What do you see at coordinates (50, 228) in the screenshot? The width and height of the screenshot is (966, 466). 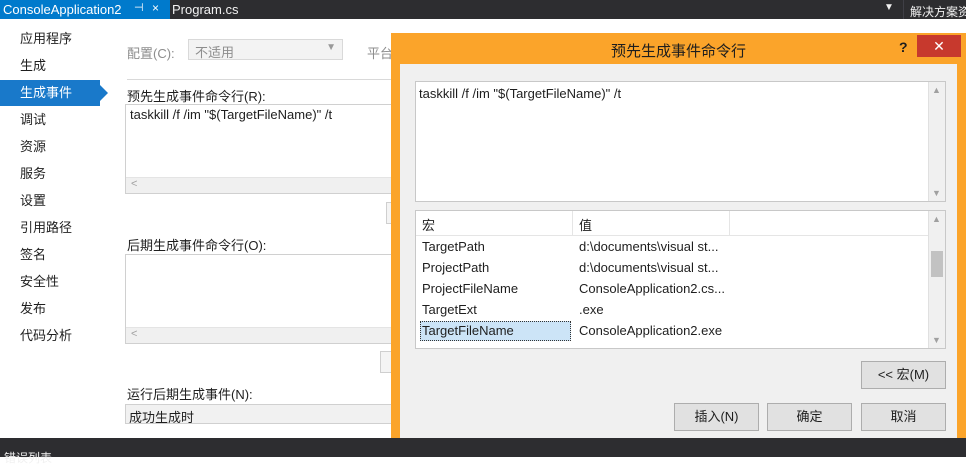 I see `nav-item-reference-paths: 引用路径` at bounding box center [50, 228].